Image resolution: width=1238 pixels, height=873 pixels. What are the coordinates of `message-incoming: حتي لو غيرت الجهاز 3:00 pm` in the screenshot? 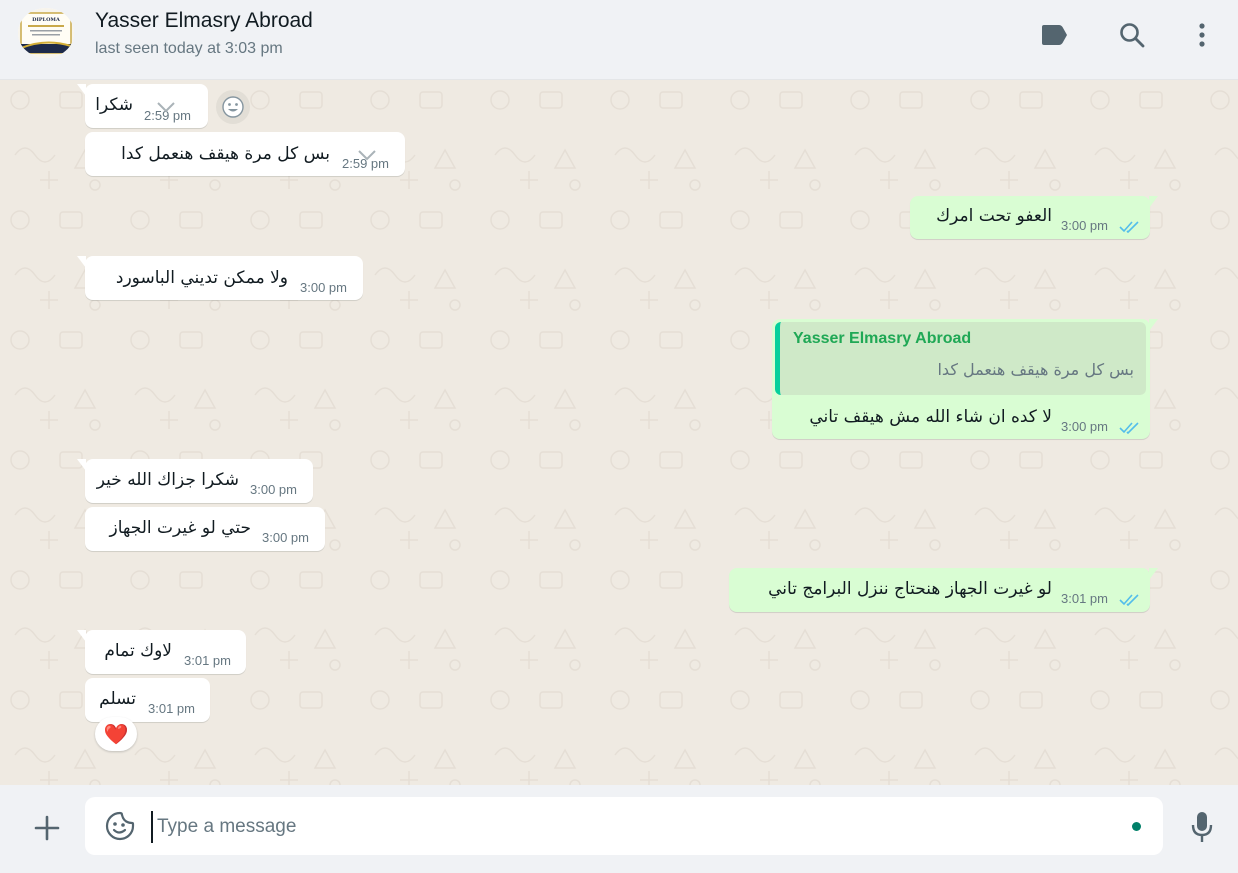 It's located at (205, 529).